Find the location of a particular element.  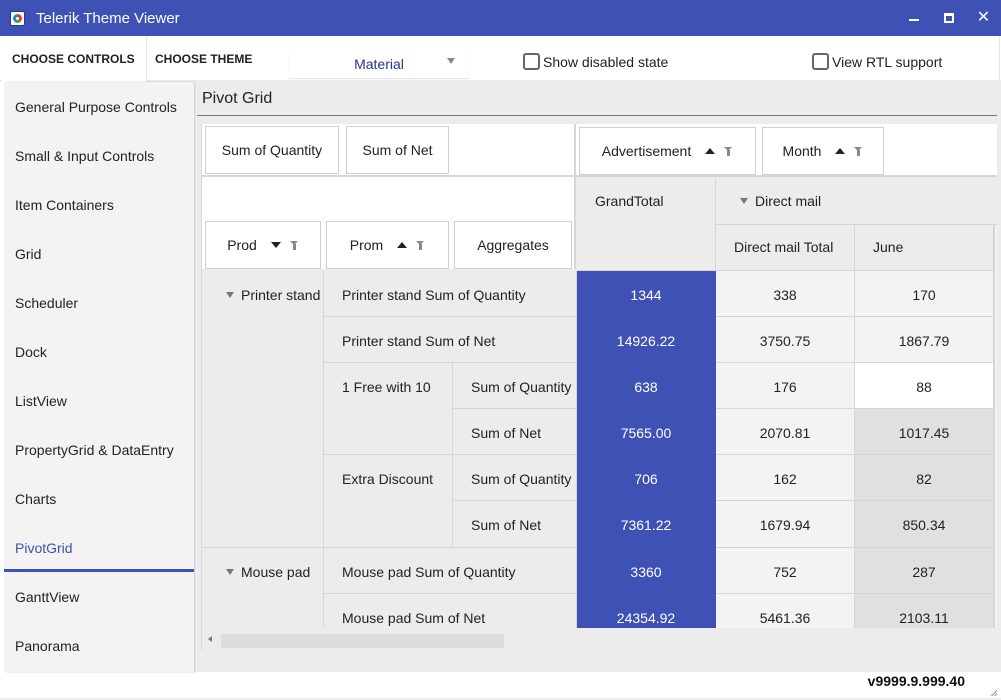

value-cell: 1867.79 is located at coordinates (924, 340).